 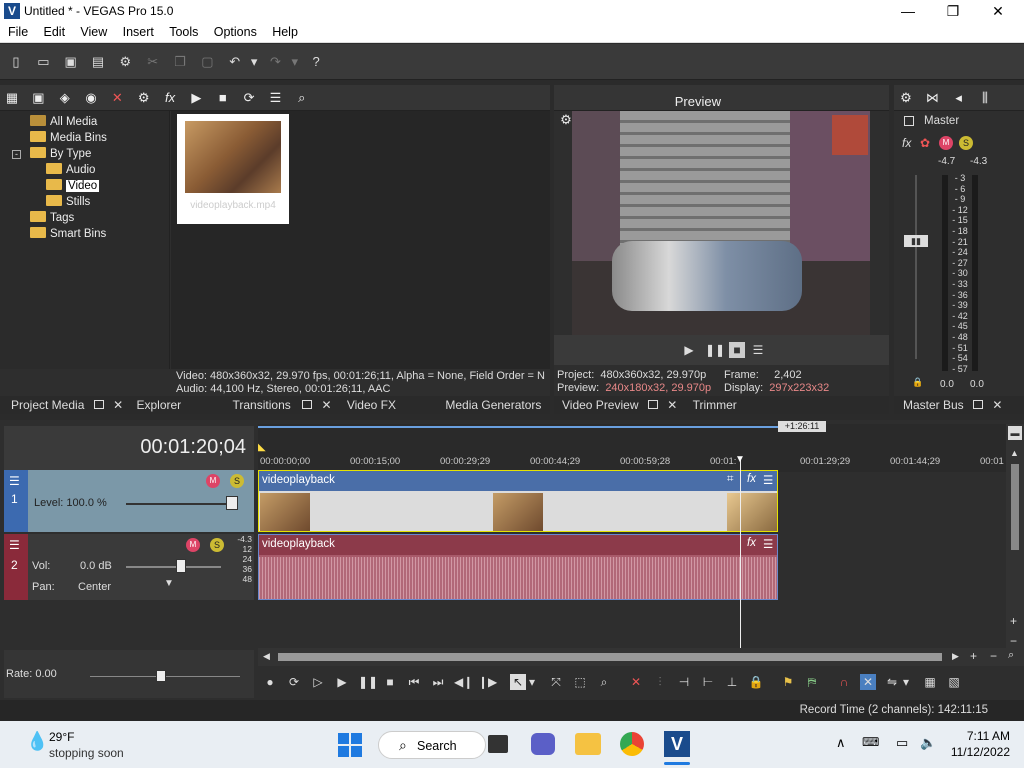 What do you see at coordinates (740, 560) in the screenshot?
I see `playhead-line` at bounding box center [740, 560].